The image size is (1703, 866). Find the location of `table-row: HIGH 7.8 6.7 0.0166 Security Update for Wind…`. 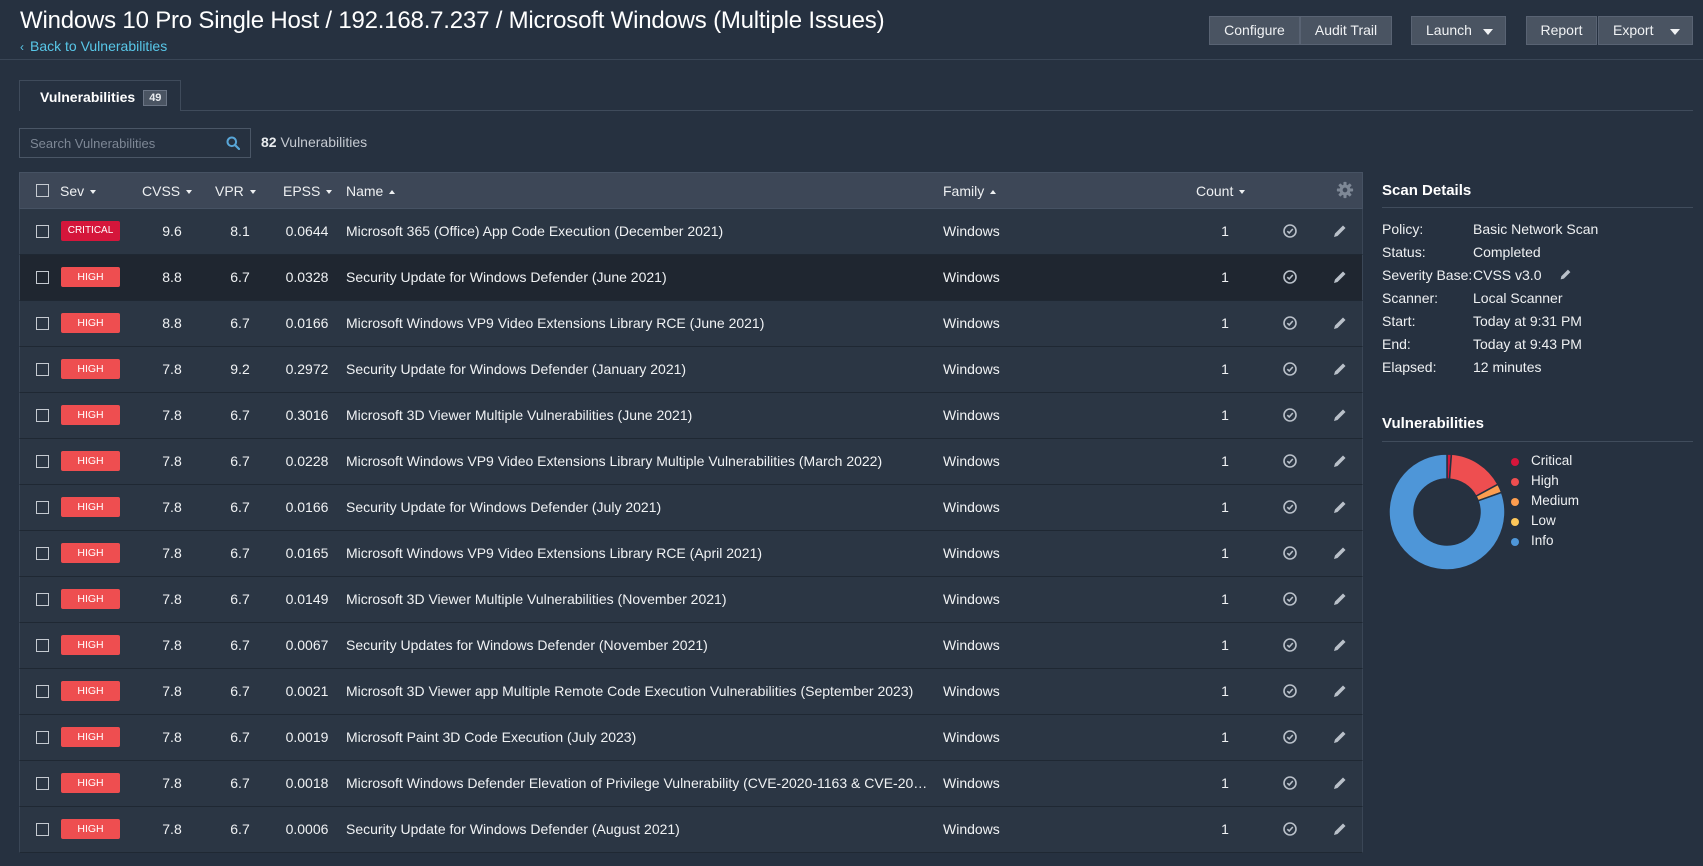

table-row: HIGH 7.8 6.7 0.0166 Security Update for Wind… is located at coordinates (691, 508).